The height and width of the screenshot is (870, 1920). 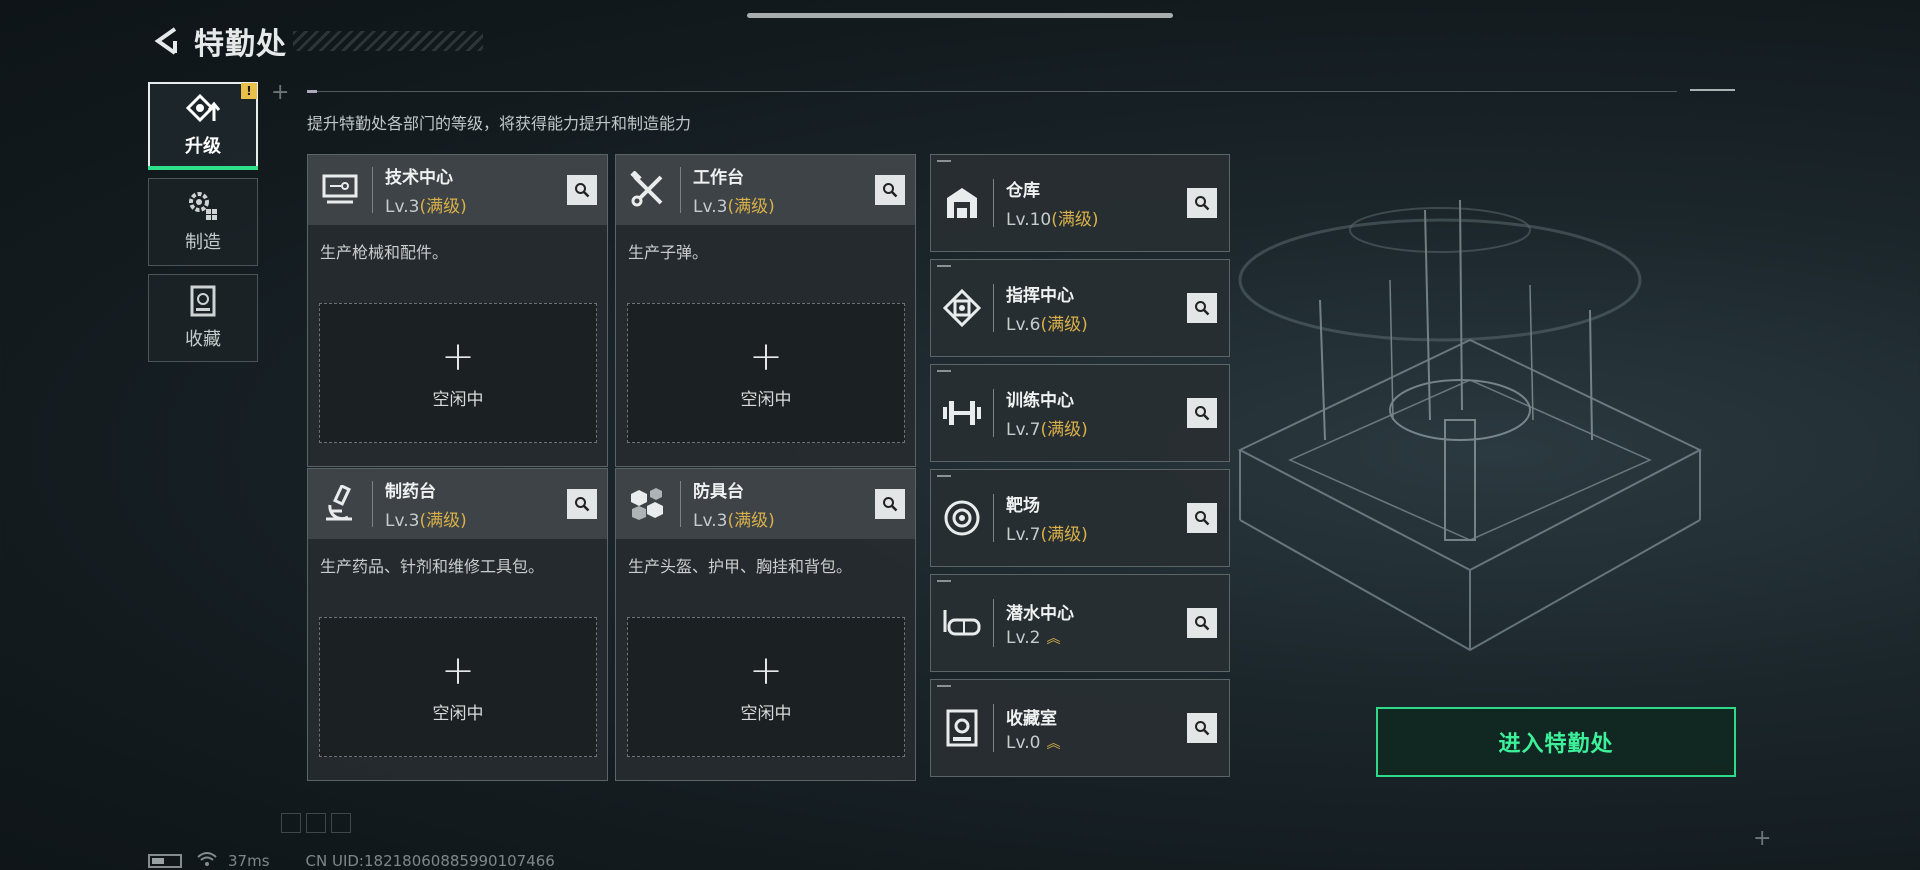 What do you see at coordinates (240, 44) in the screenshot?
I see `page-title: 特勤处` at bounding box center [240, 44].